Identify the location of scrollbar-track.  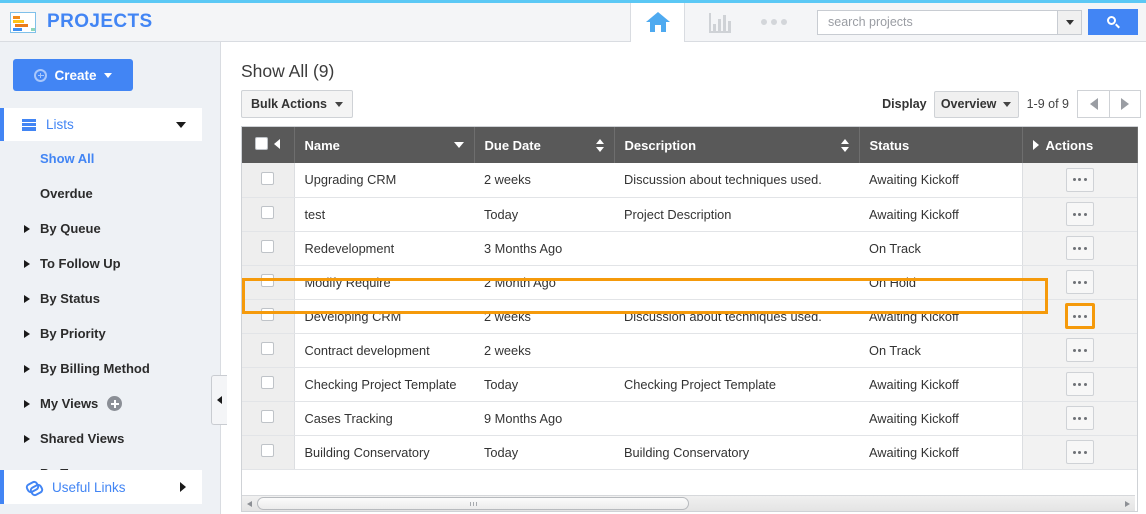
(688, 503).